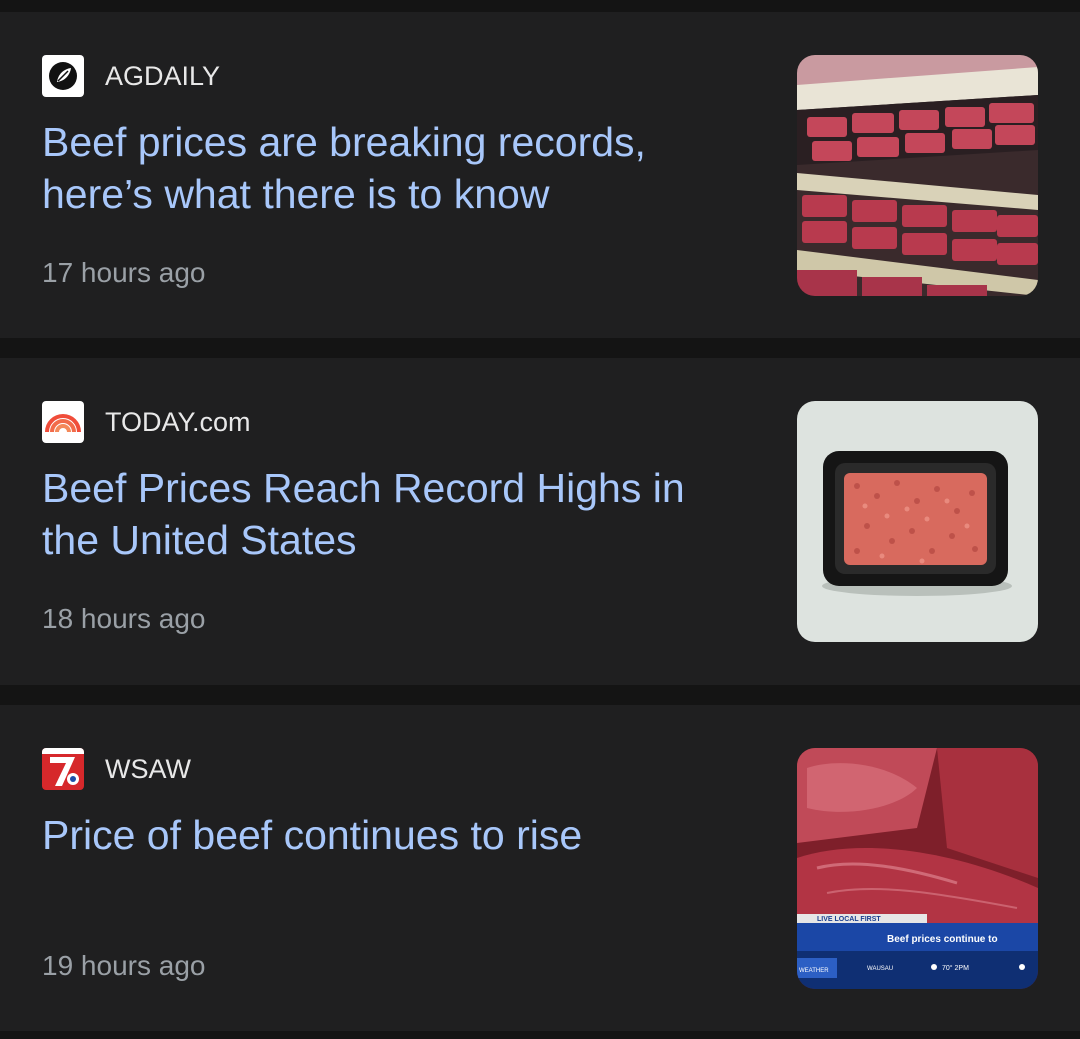 This screenshot has height=1039, width=1080. I want to click on meat-shelves-image, so click(917, 175).